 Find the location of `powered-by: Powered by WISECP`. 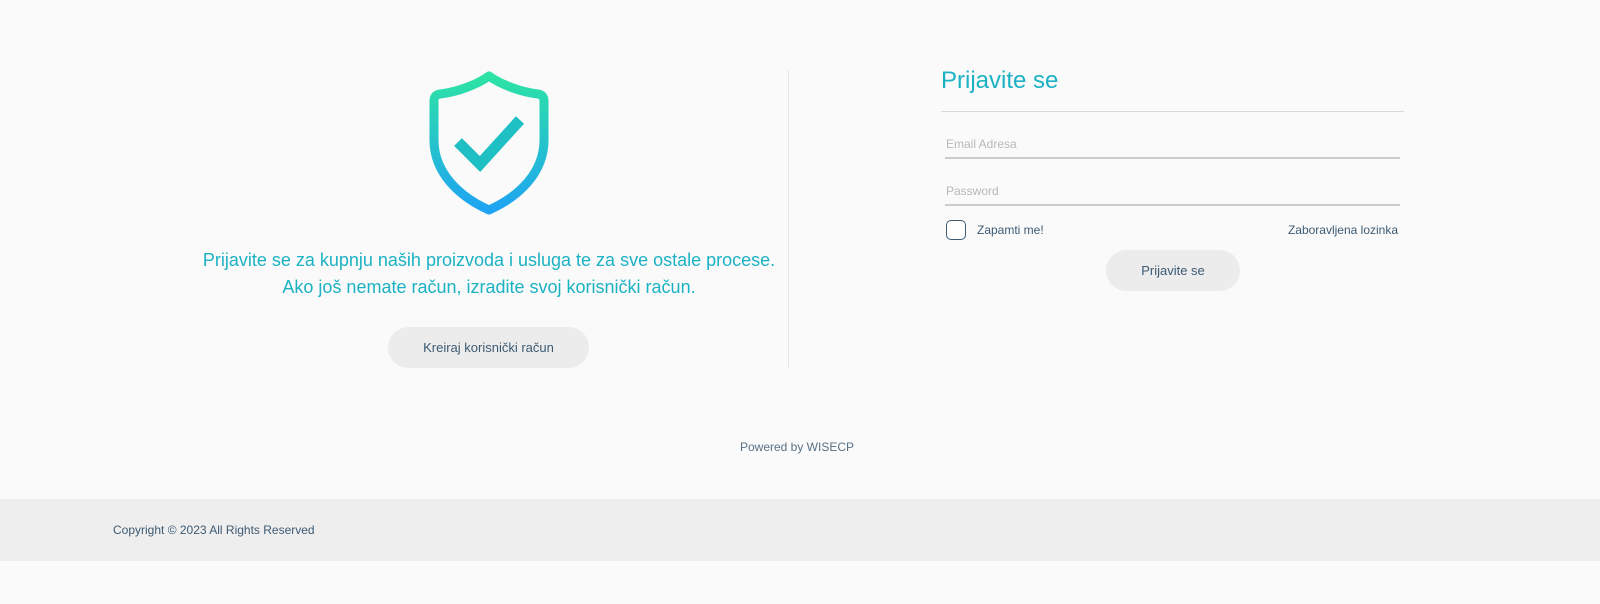

powered-by: Powered by WISECP is located at coordinates (797, 447).